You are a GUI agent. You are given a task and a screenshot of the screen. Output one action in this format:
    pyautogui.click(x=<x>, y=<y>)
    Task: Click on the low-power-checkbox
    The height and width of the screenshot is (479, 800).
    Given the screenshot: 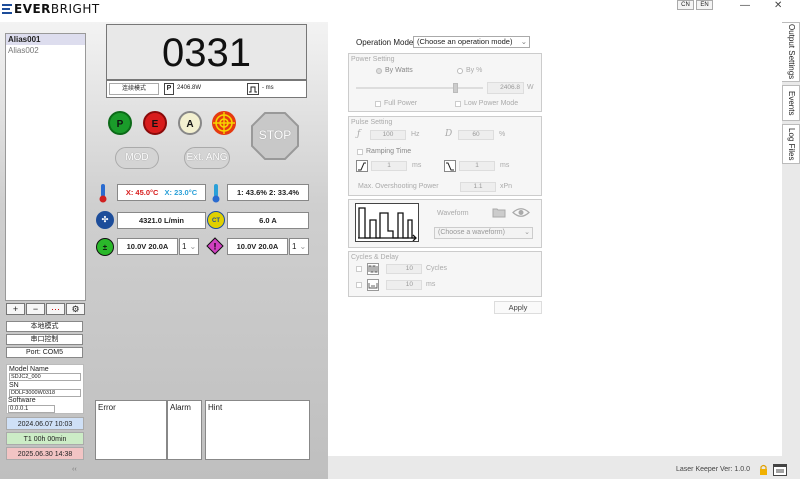 What is the action you would take?
    pyautogui.click(x=458, y=104)
    